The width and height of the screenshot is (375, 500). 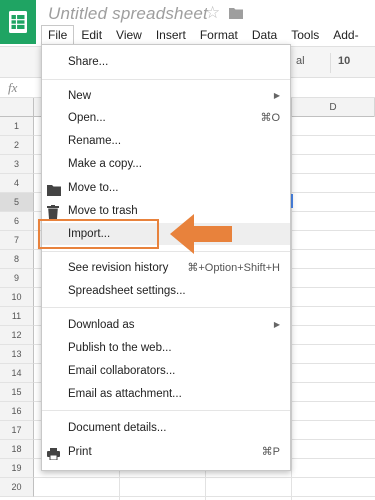 What do you see at coordinates (129, 35) in the screenshot?
I see `menu-view: View` at bounding box center [129, 35].